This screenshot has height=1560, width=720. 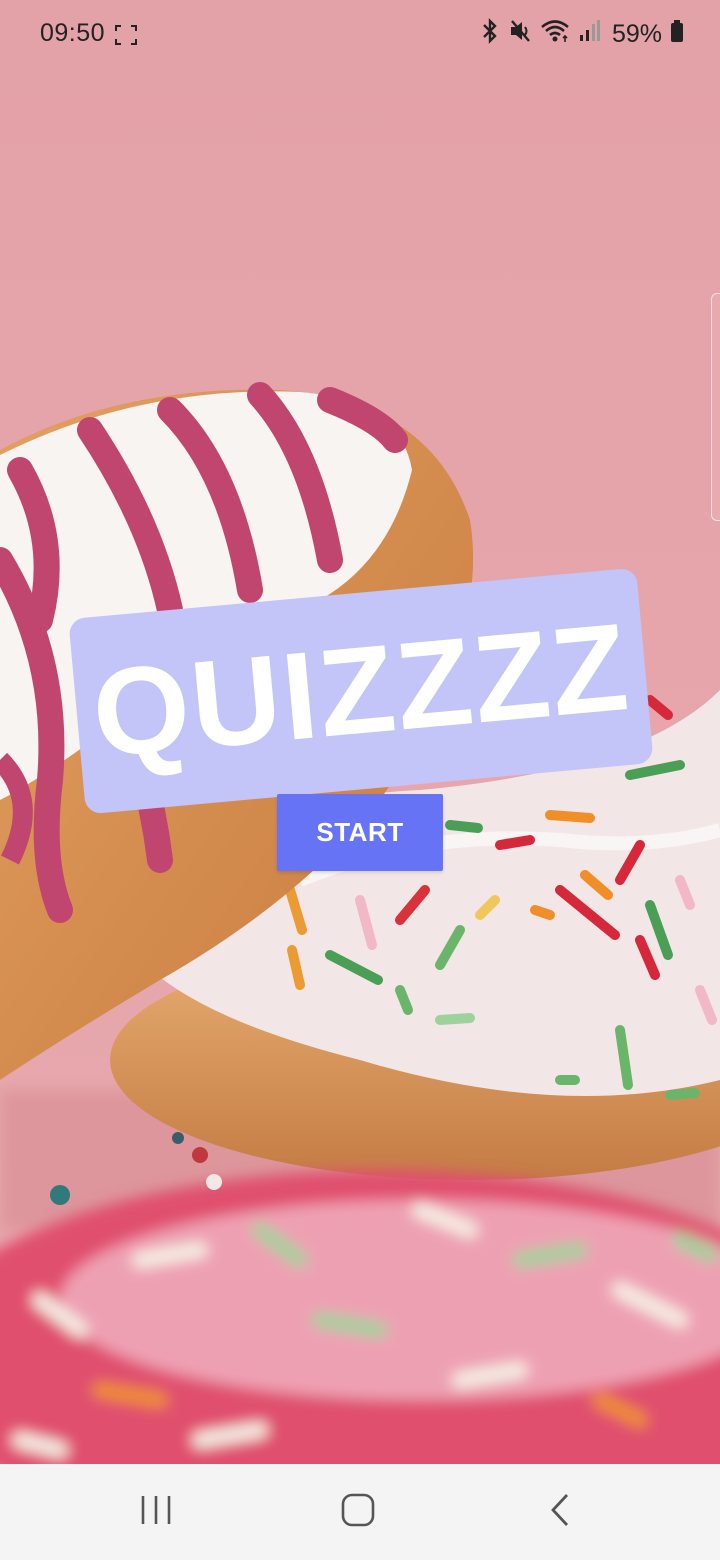 I want to click on navigation-bar, so click(x=360, y=1512).